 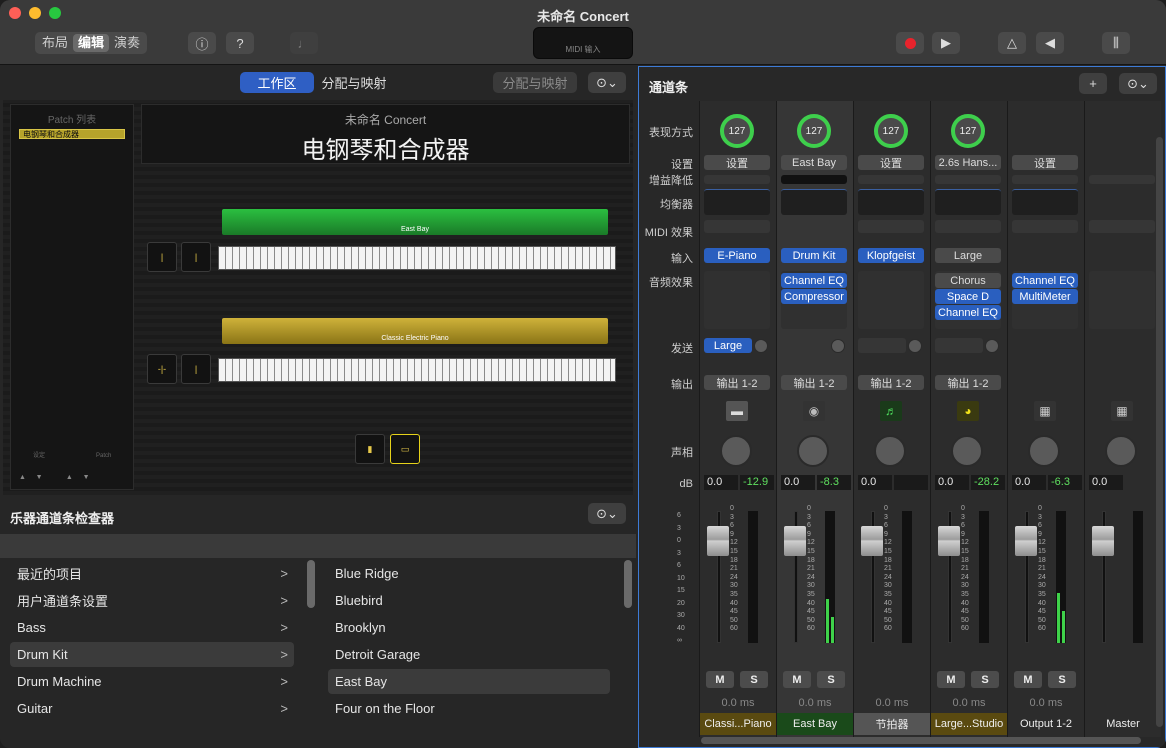 What do you see at coordinates (54, 477) in the screenshot?
I see `patch-up-down-icons: ▲ ▼ ▲ ▼` at bounding box center [54, 477].